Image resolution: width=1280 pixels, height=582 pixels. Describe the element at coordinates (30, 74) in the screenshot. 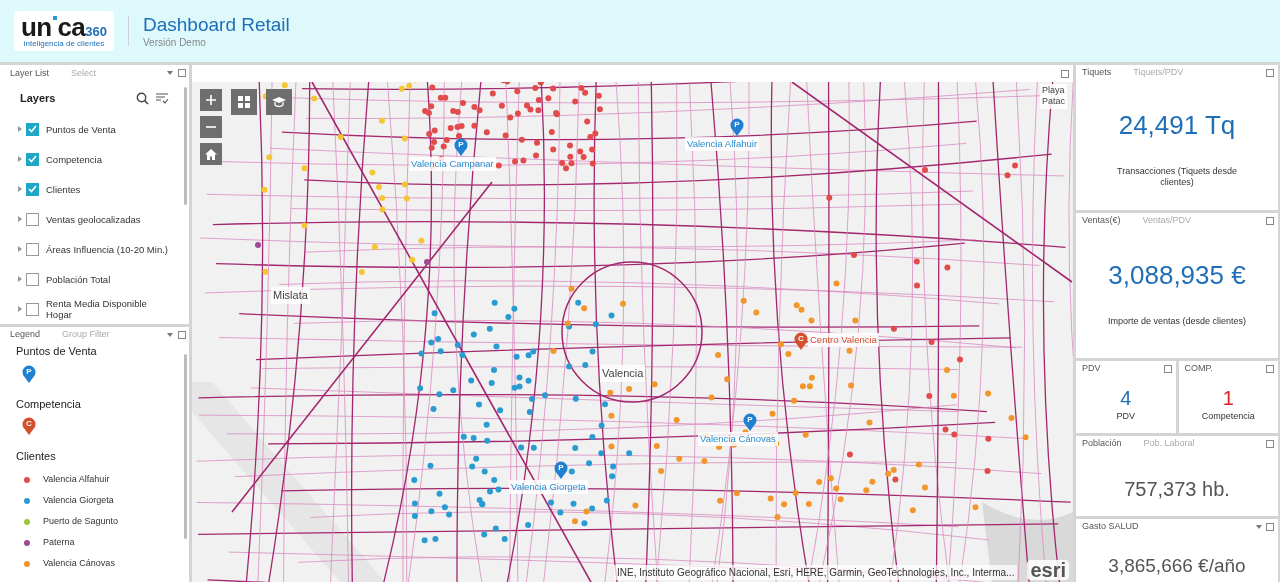

I see `panel-tab: Layer List` at that location.